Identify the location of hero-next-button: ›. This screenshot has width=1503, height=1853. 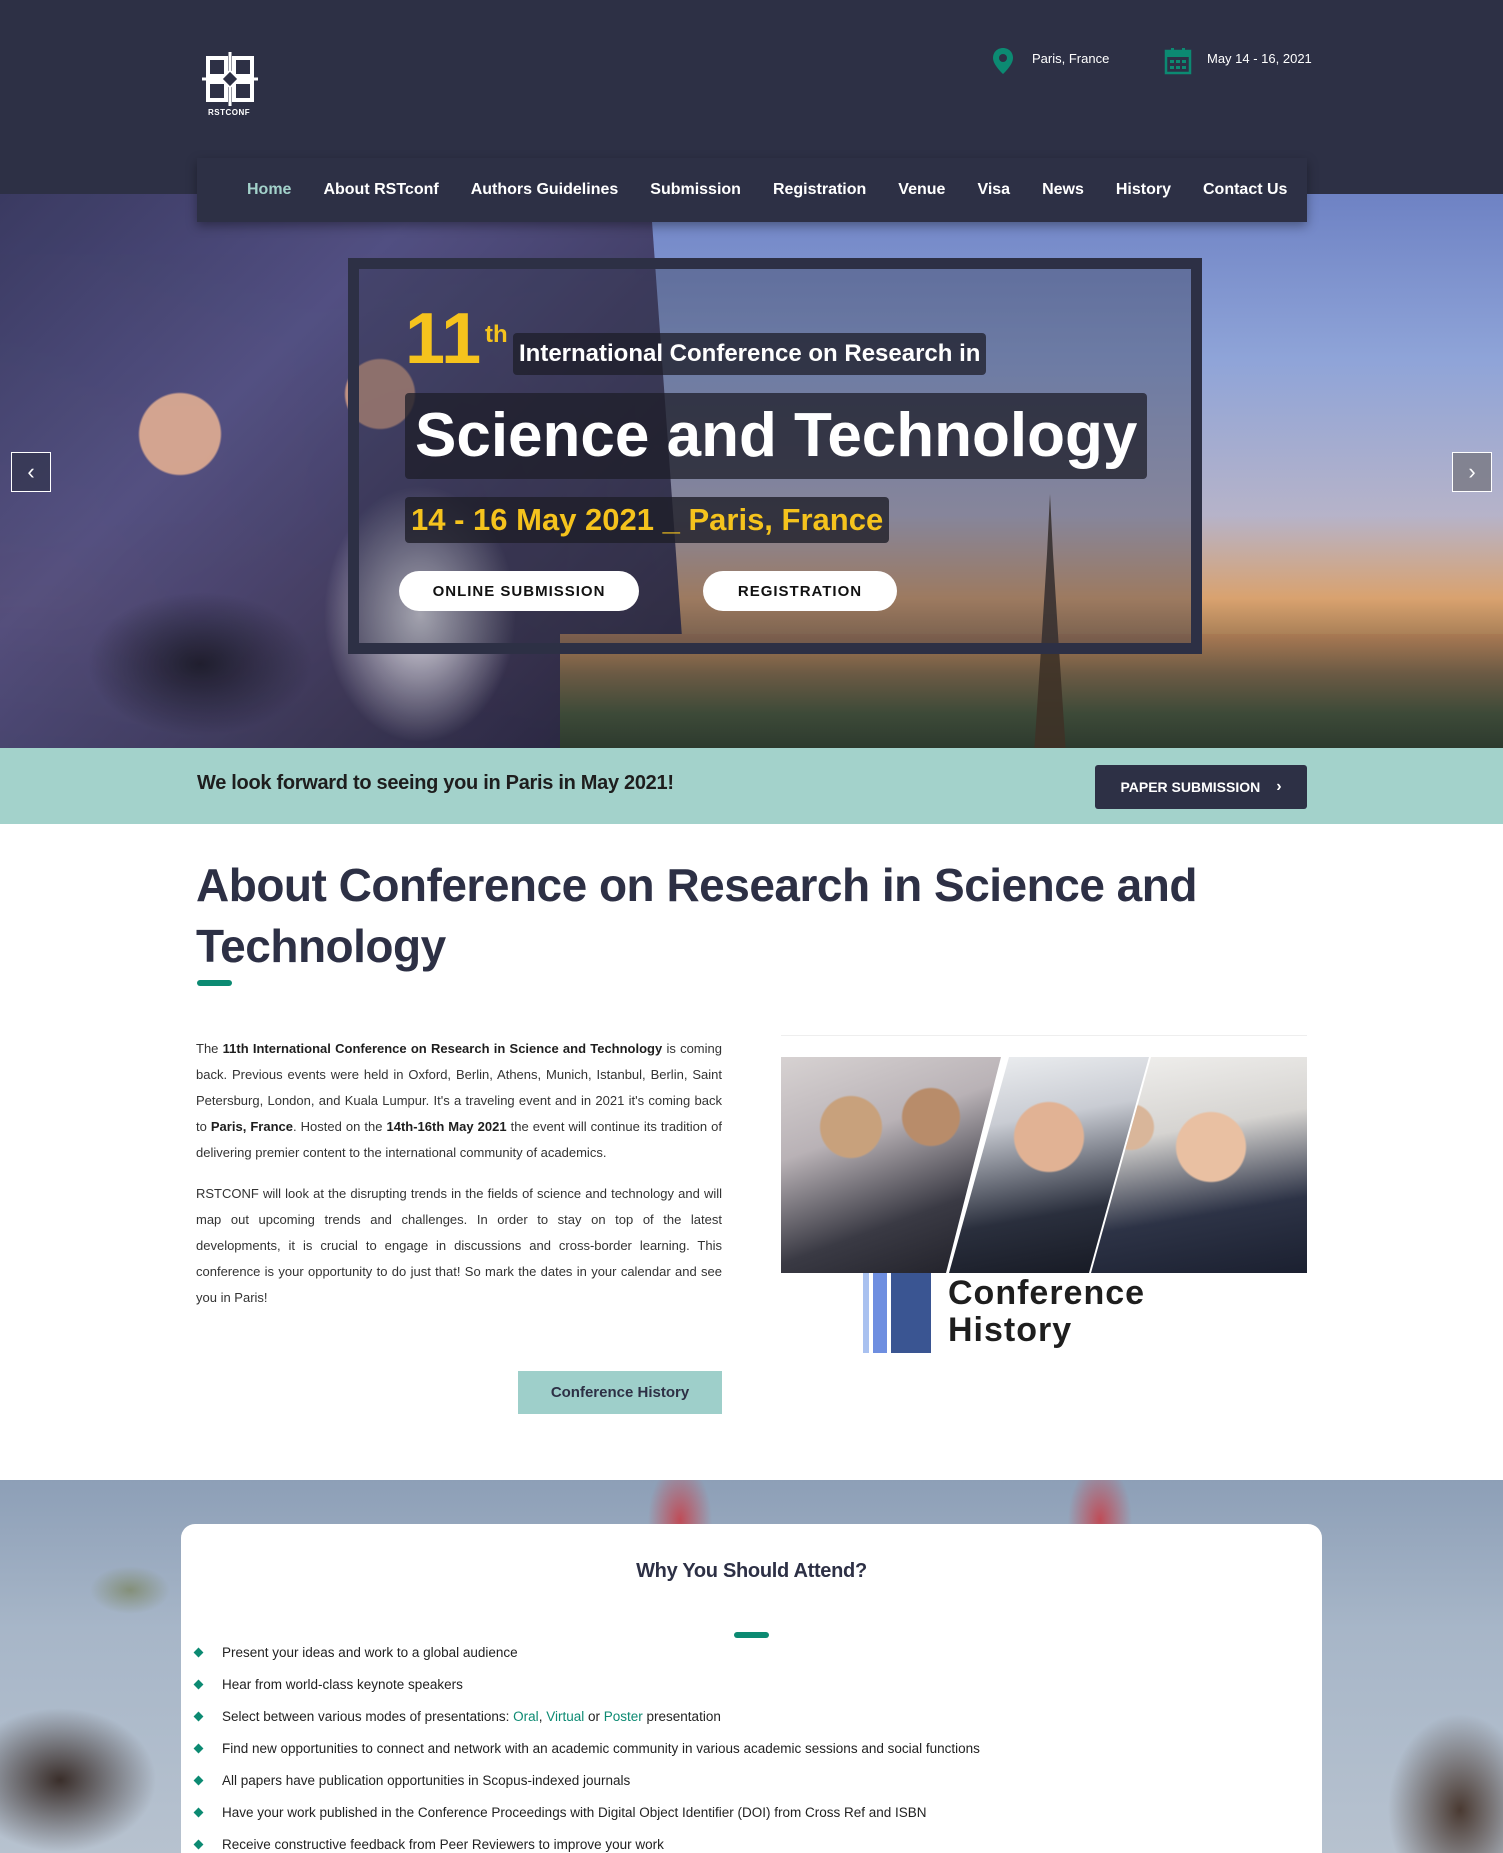
(1472, 472).